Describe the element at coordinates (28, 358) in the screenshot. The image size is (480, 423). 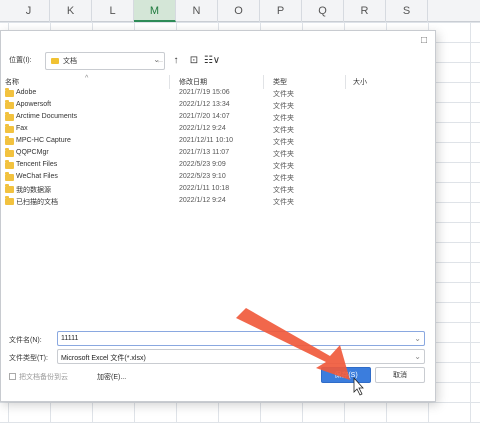
I see `filetype-label: 文件类型(T):` at that location.